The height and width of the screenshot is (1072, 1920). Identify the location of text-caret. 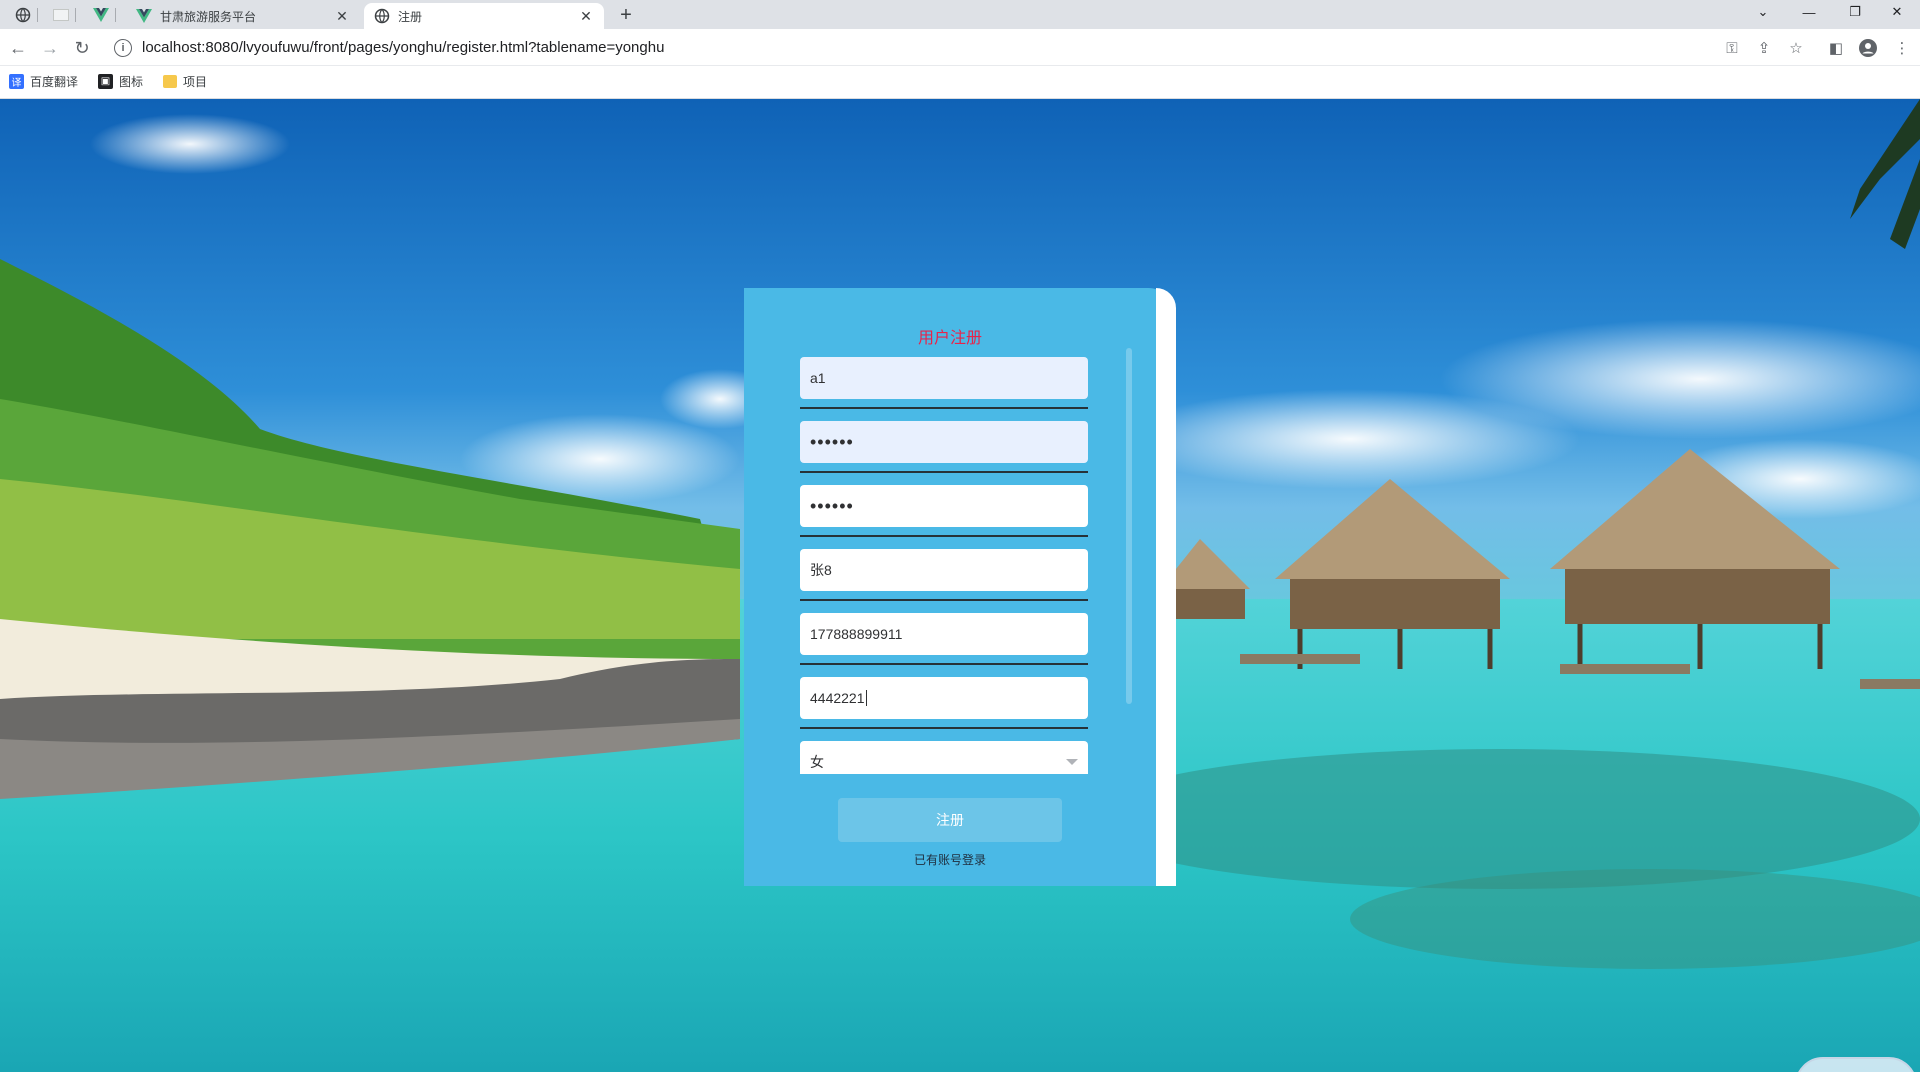
(866, 698).